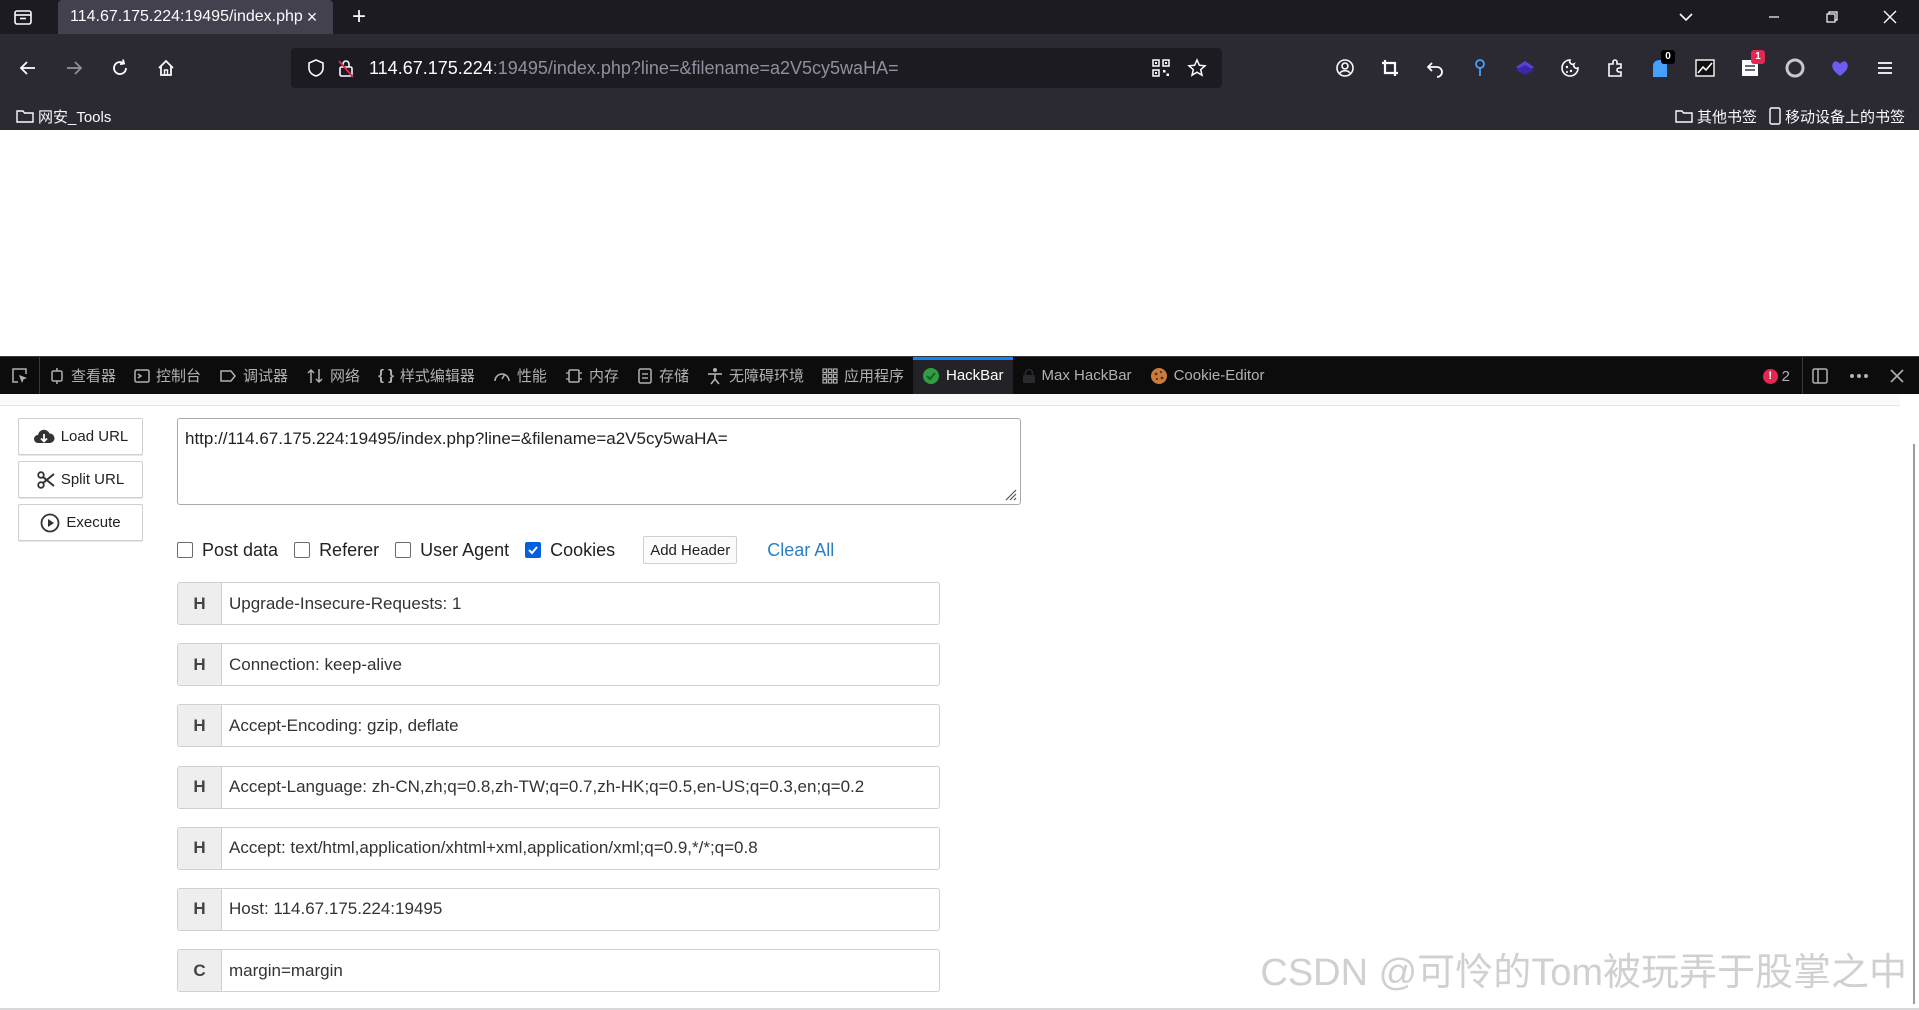  I want to click on tab-label: 调试器, so click(266, 376).